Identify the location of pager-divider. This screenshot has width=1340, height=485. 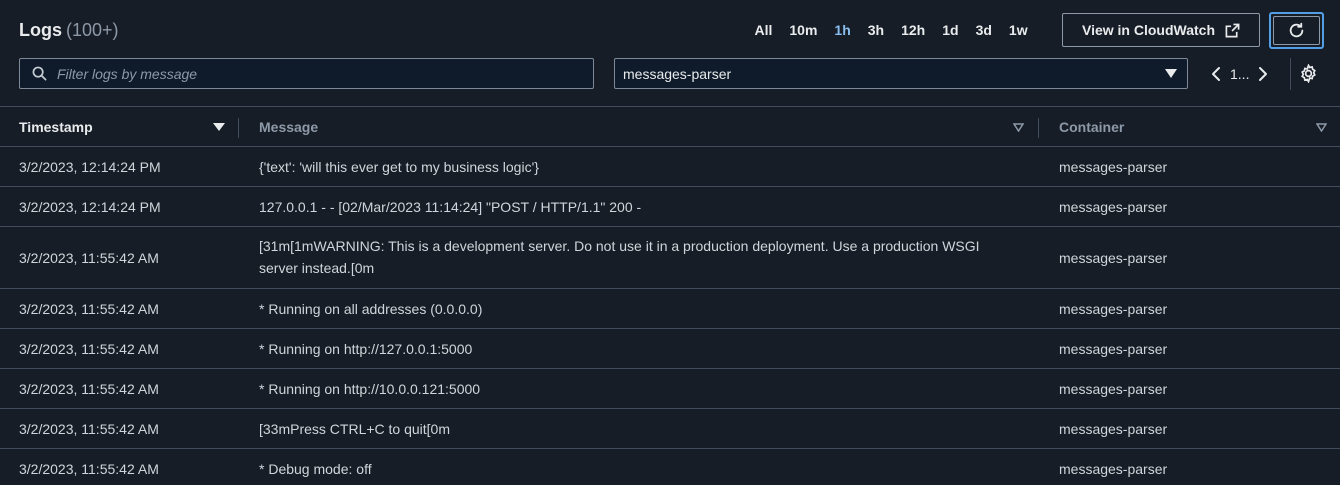
(1290, 74).